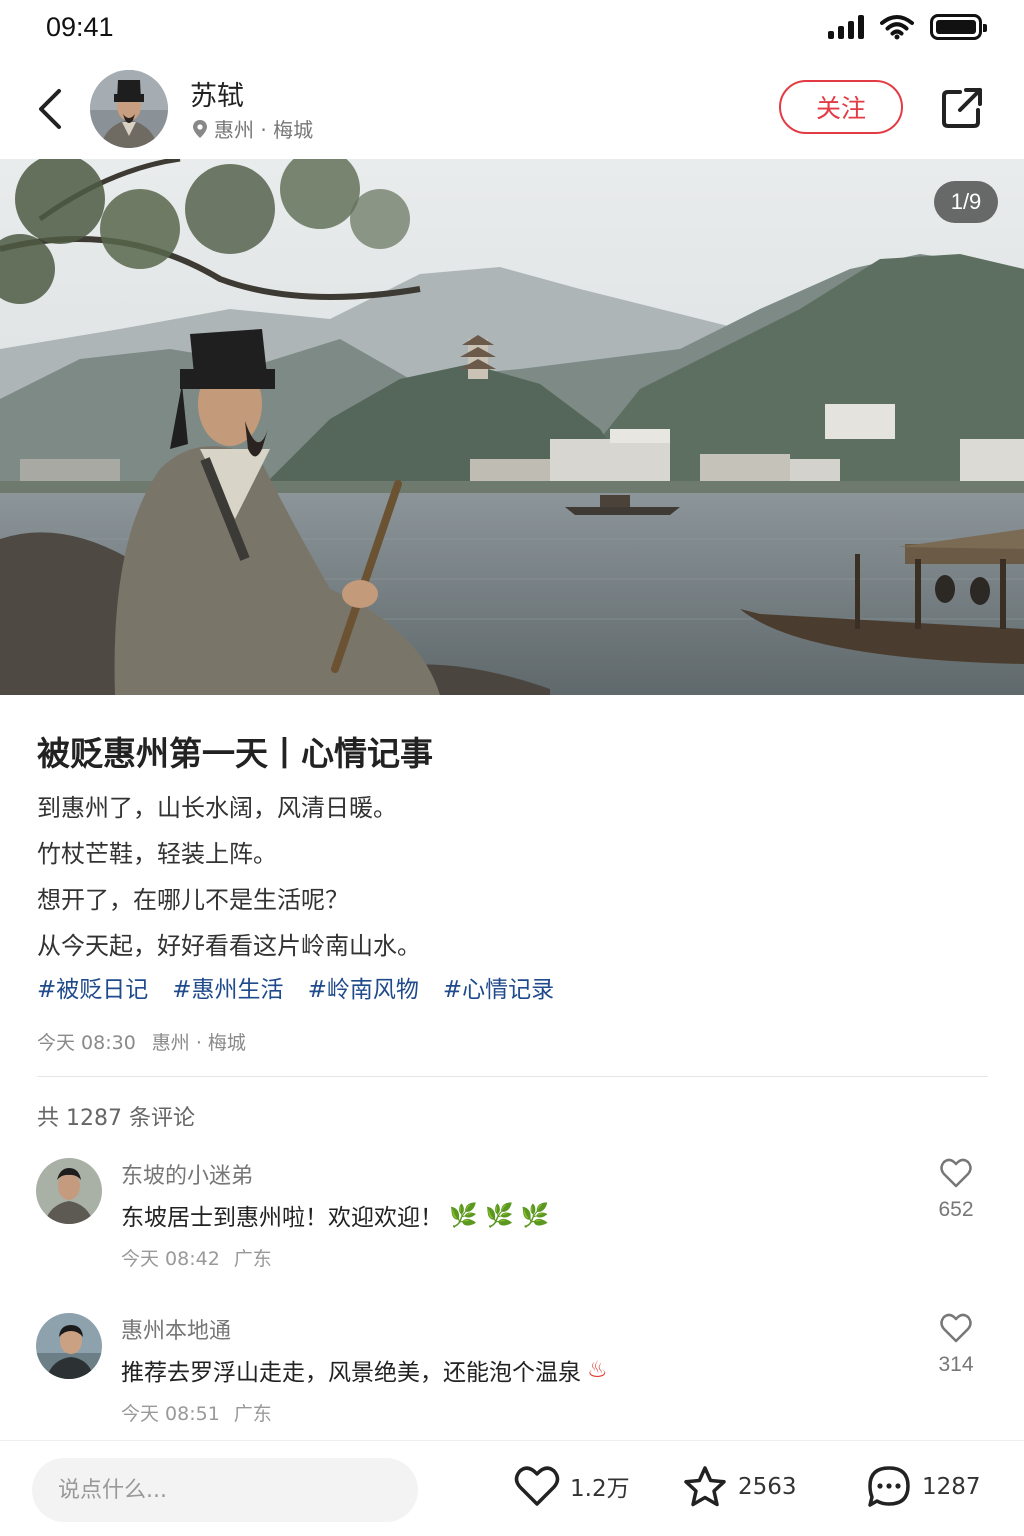  What do you see at coordinates (958, 27) in the screenshot?
I see `battery-icon` at bounding box center [958, 27].